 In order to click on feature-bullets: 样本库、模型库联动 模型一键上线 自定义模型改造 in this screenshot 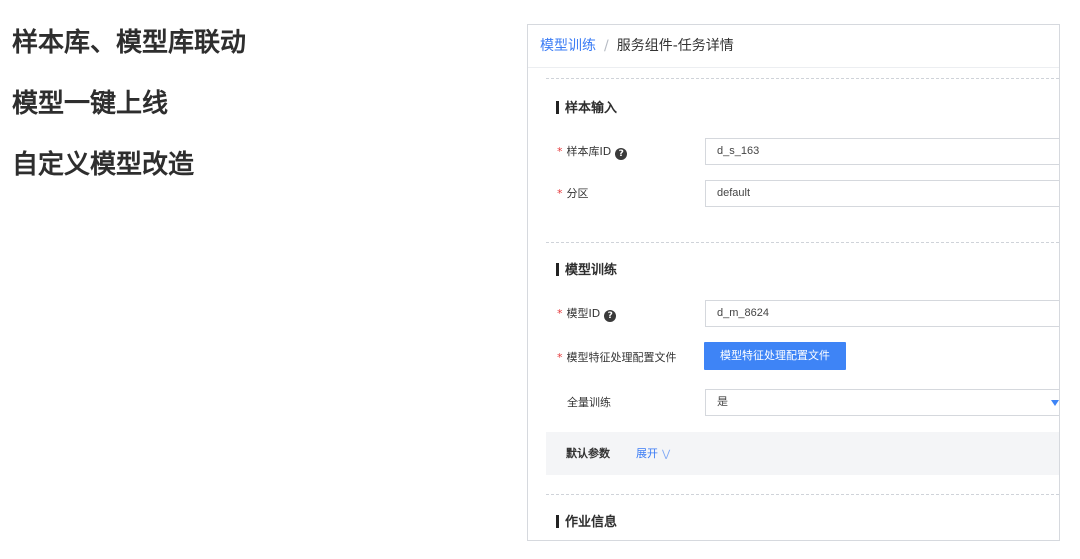, I will do `click(129, 119)`.